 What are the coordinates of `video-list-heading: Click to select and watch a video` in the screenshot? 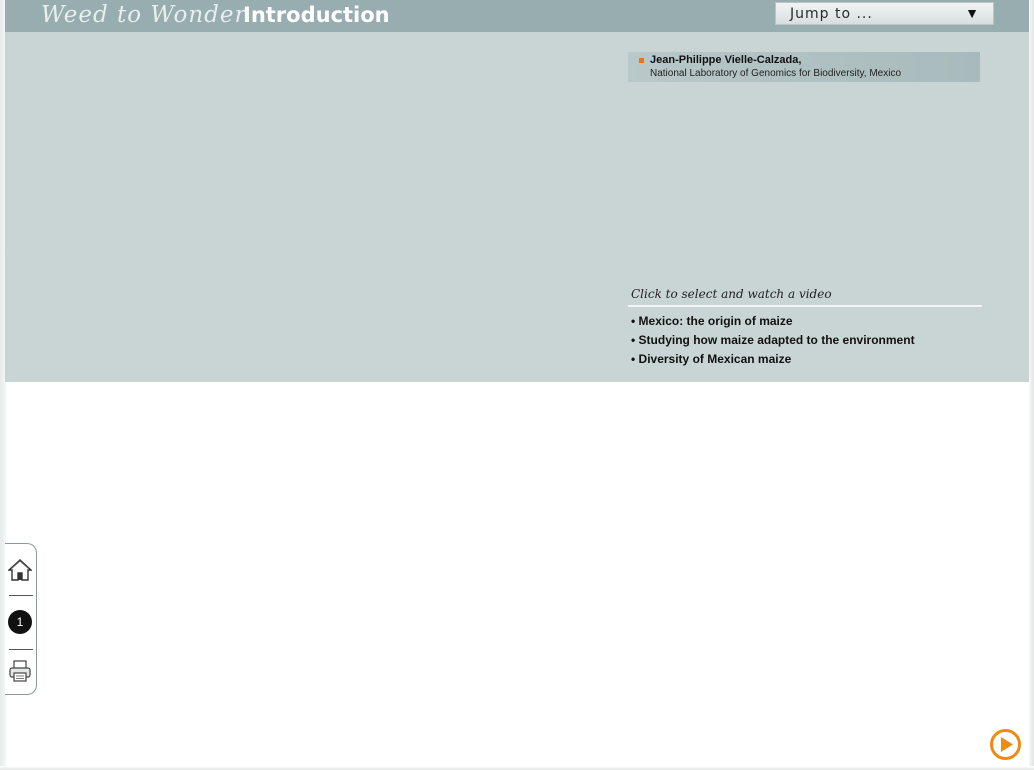 It's located at (731, 294).